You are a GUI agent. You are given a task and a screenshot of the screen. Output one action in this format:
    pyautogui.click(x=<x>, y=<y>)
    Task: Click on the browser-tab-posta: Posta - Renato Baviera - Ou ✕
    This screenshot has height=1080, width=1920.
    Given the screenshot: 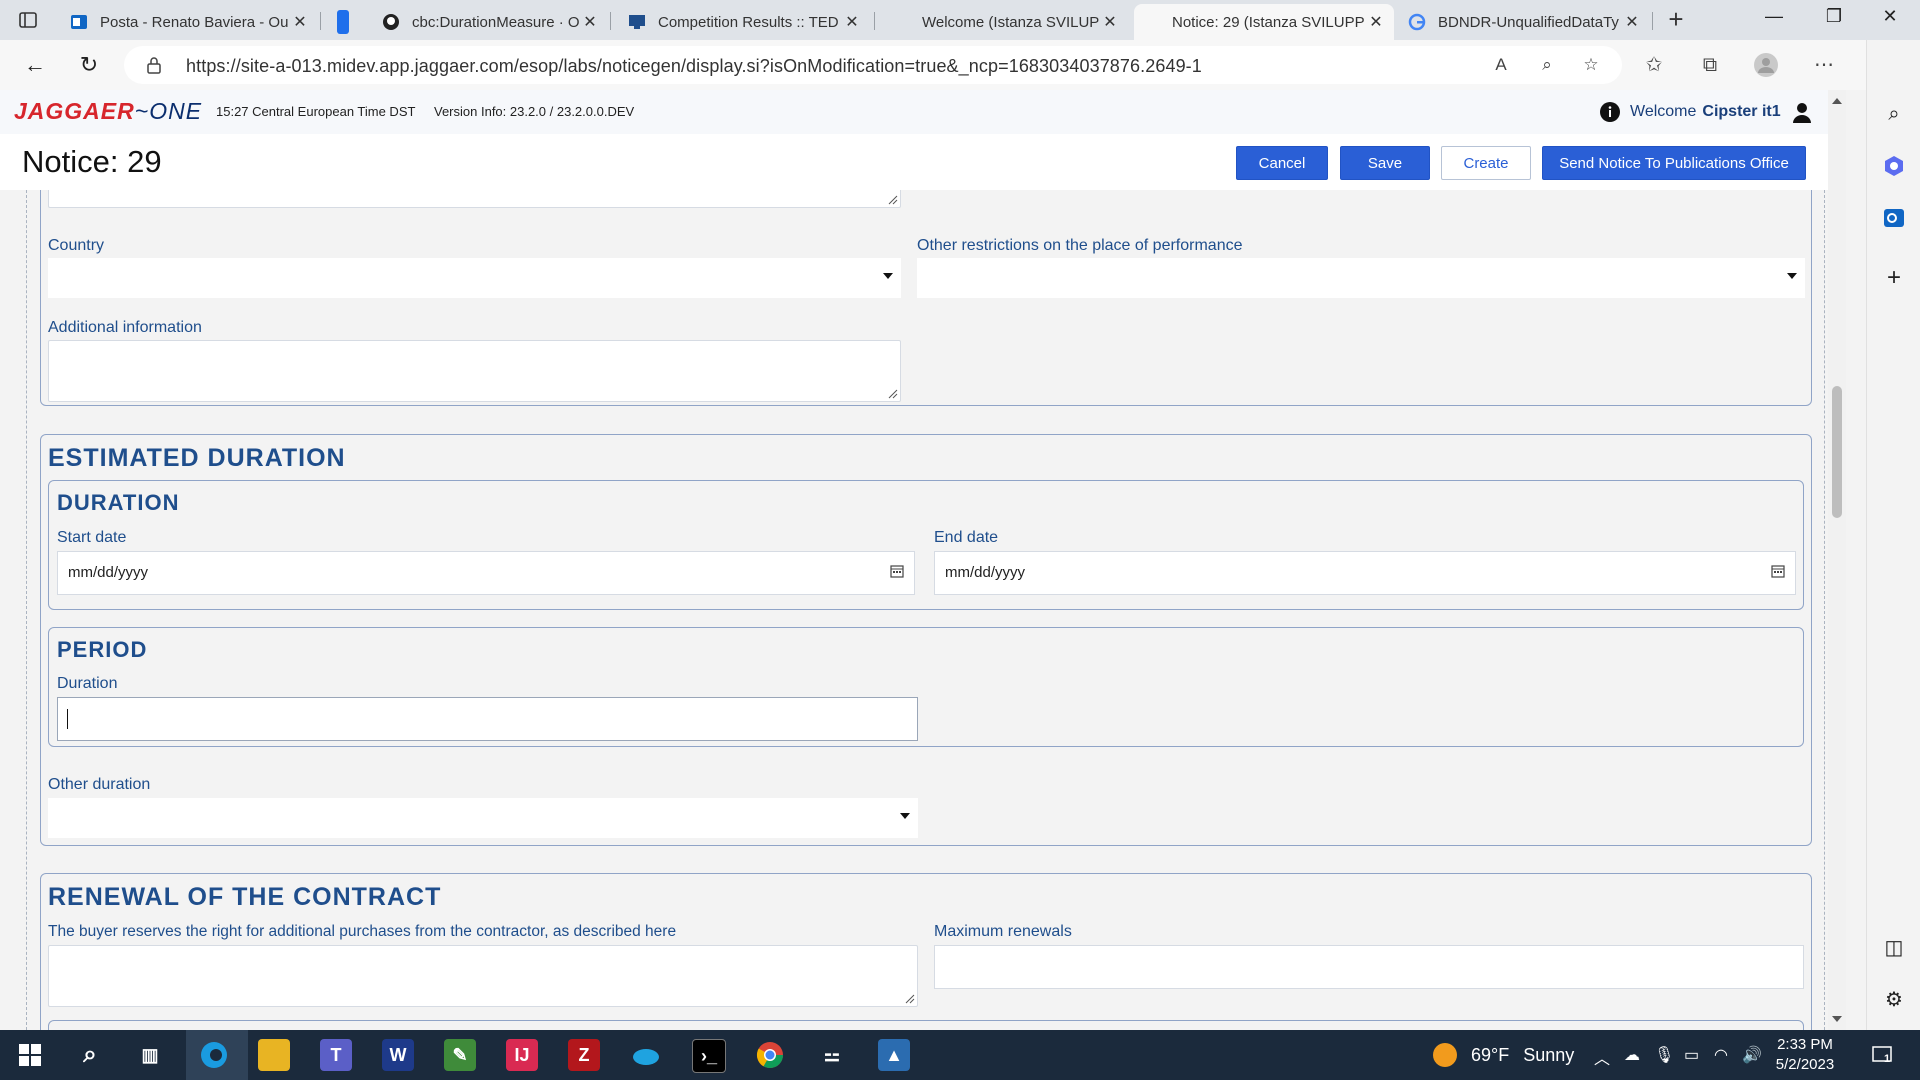 What is the action you would take?
    pyautogui.click(x=190, y=22)
    